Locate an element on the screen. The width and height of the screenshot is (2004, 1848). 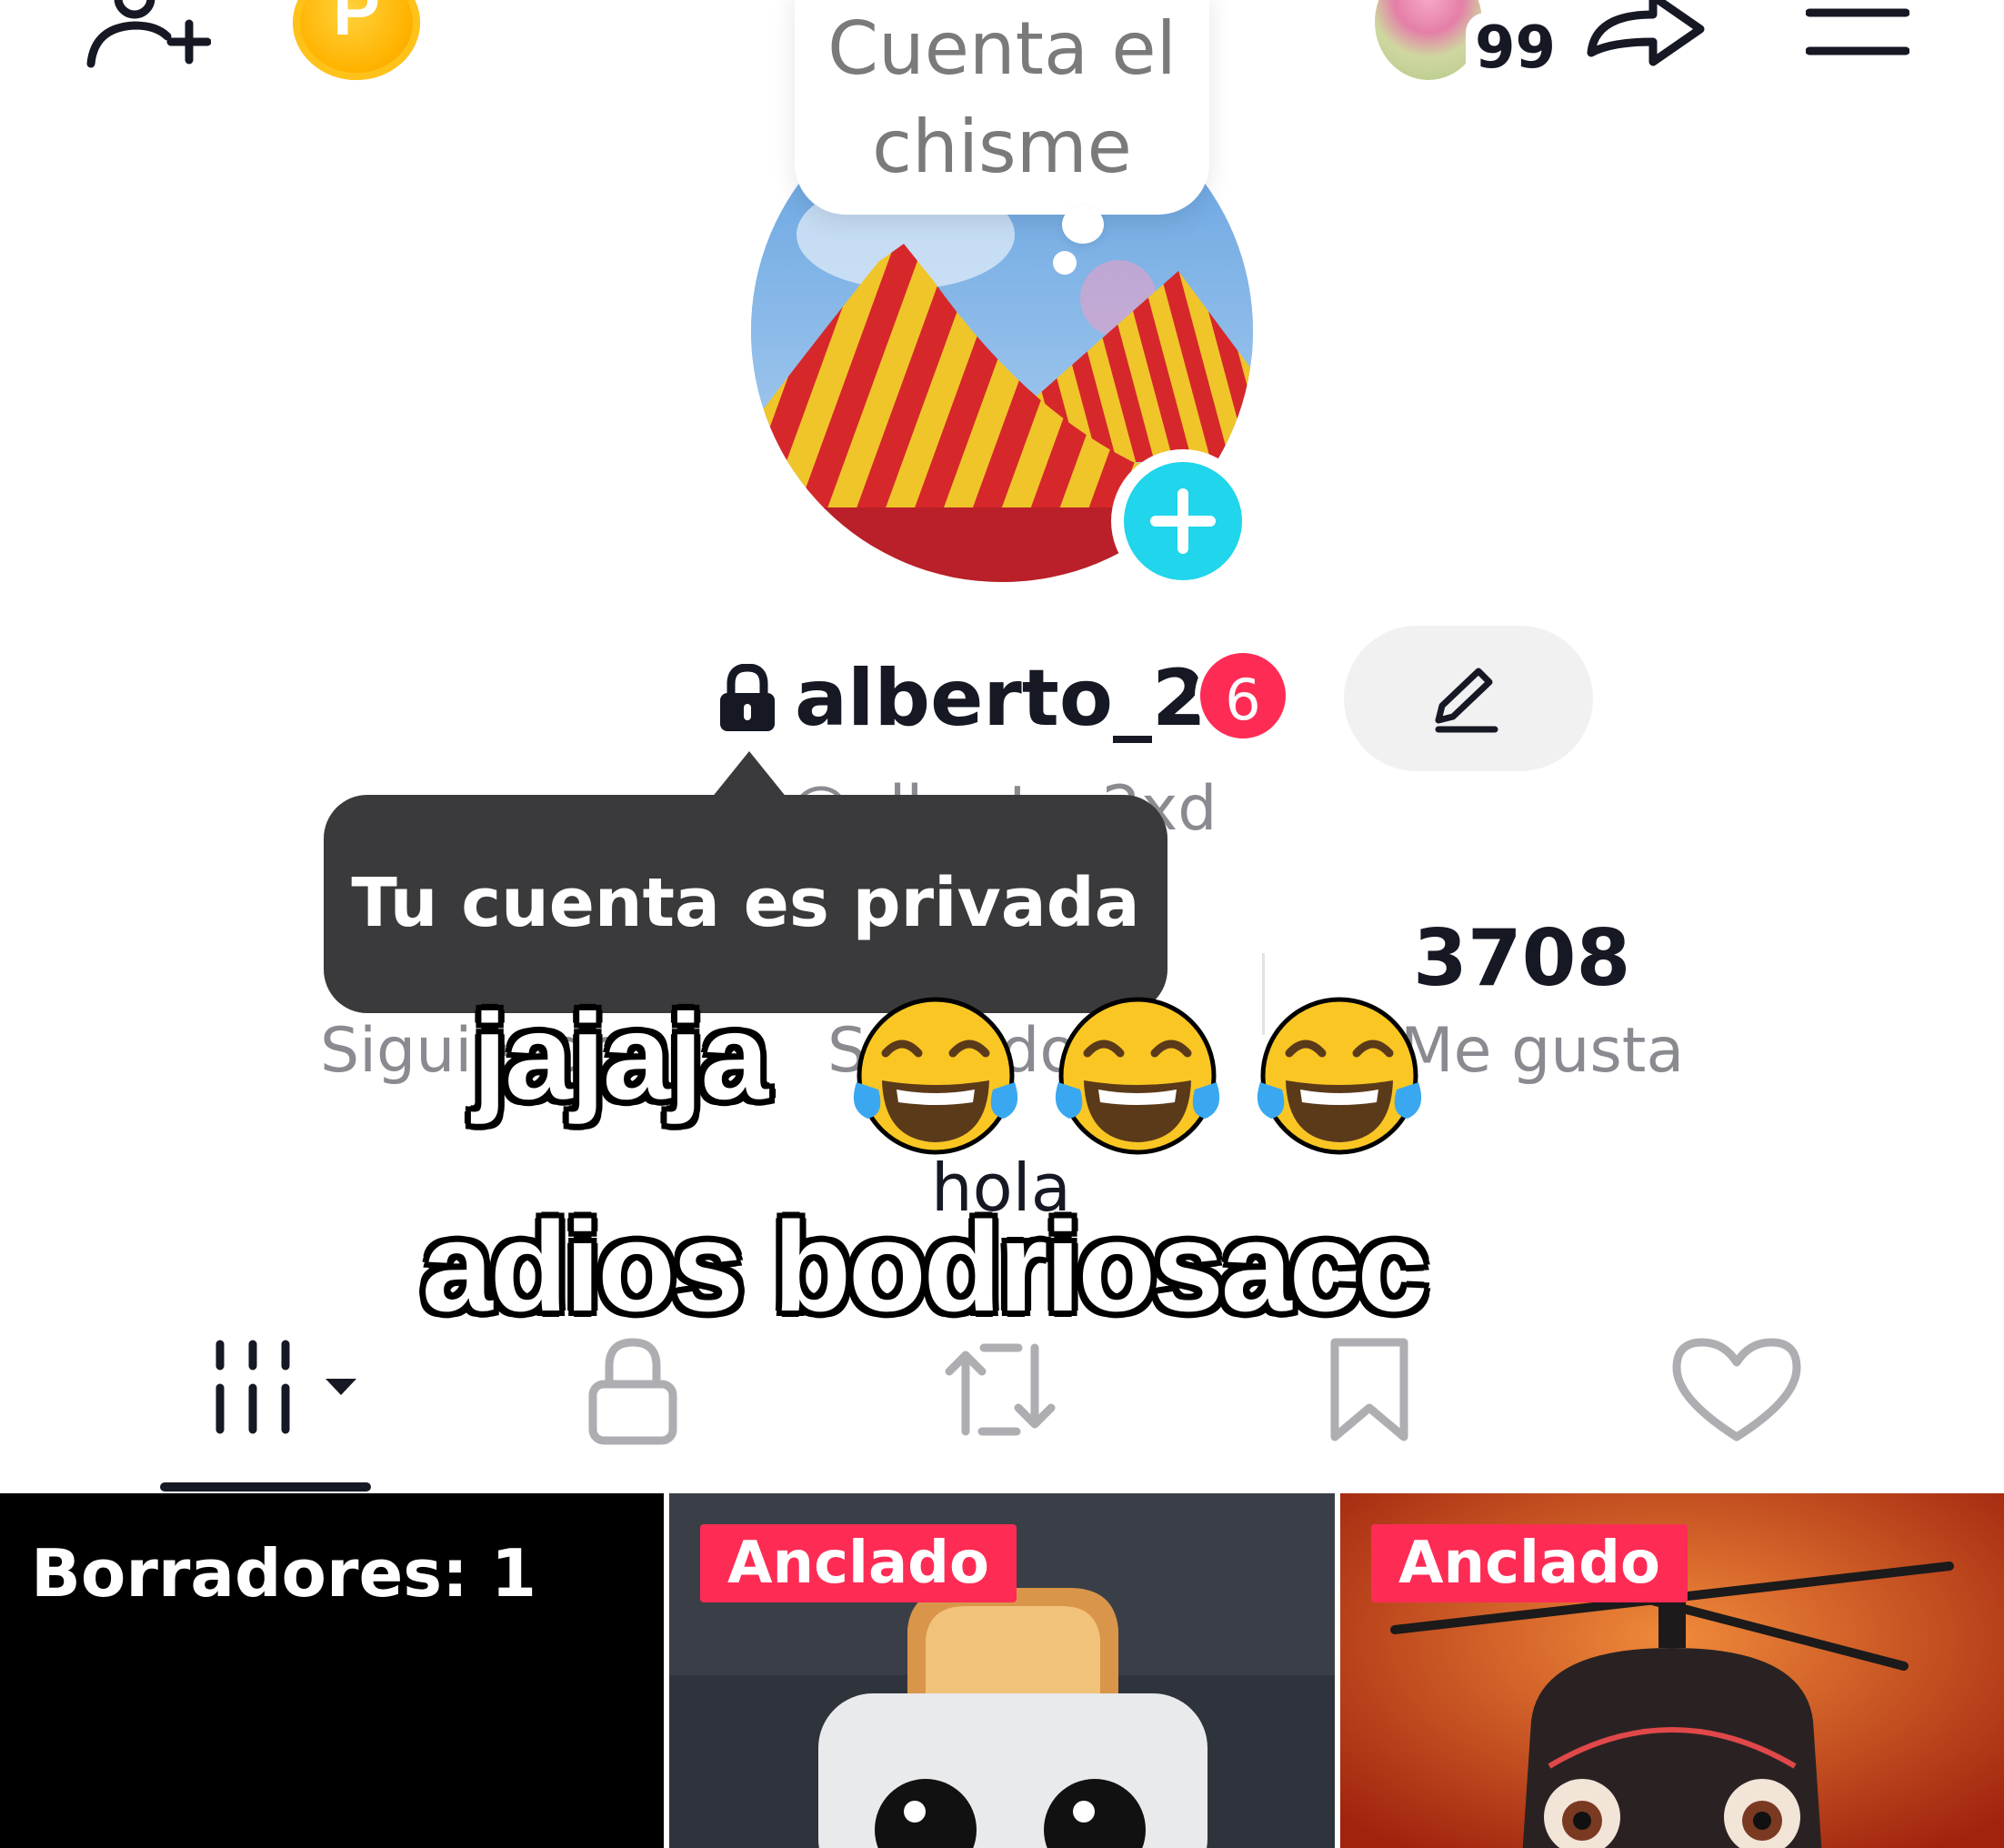
likes-label: Me gusta is located at coordinates (1542, 1051).